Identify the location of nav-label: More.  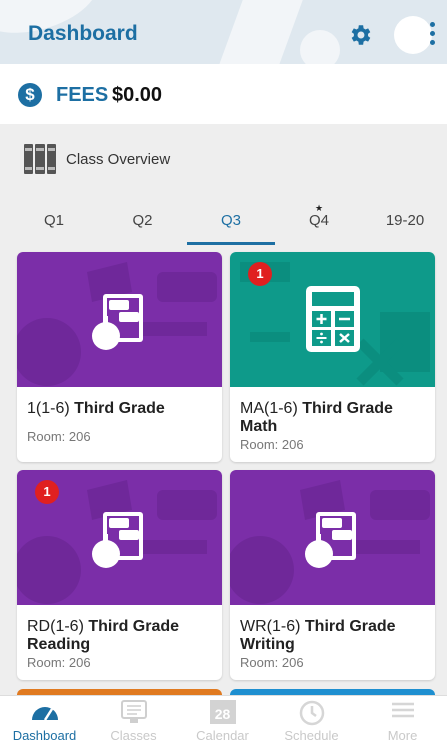
(402, 734).